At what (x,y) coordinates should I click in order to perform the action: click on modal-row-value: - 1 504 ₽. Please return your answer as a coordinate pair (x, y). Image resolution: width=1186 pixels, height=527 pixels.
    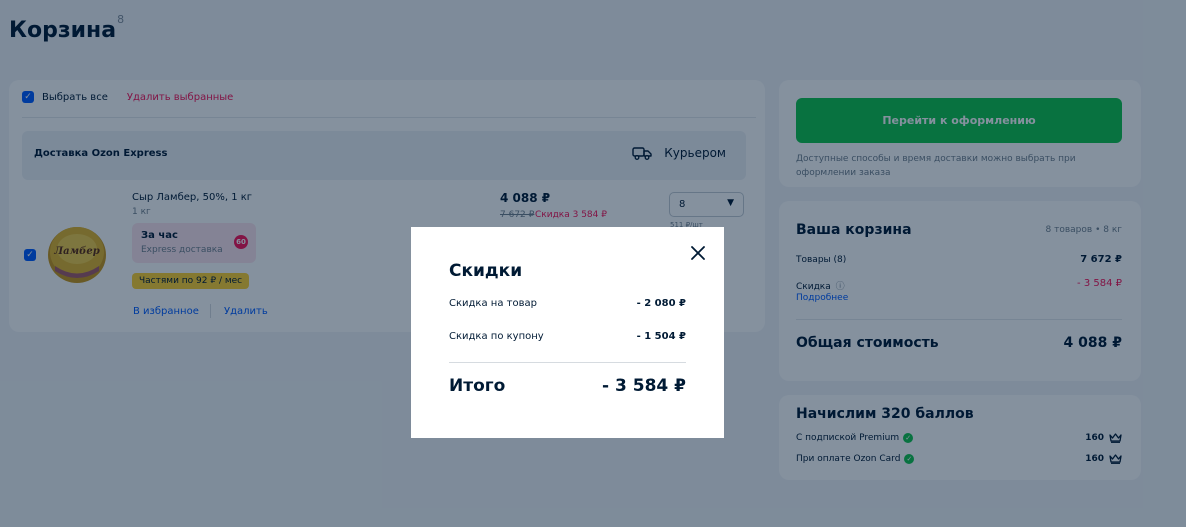
    Looking at the image, I should click on (661, 336).